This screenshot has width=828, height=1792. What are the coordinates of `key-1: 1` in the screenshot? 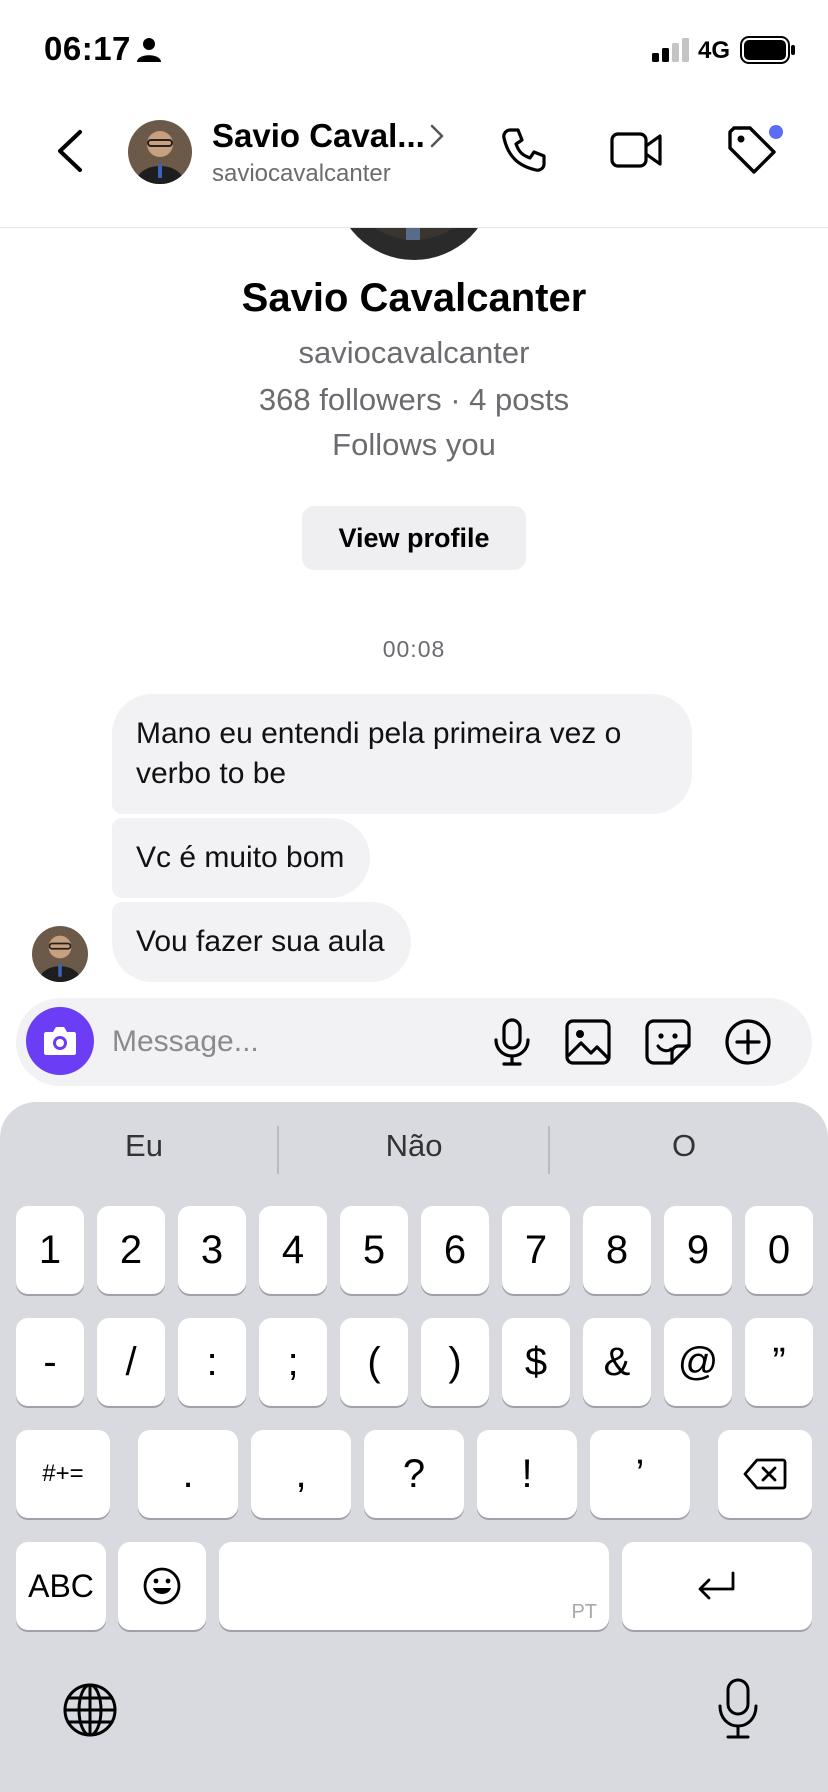 It's located at (50, 1250).